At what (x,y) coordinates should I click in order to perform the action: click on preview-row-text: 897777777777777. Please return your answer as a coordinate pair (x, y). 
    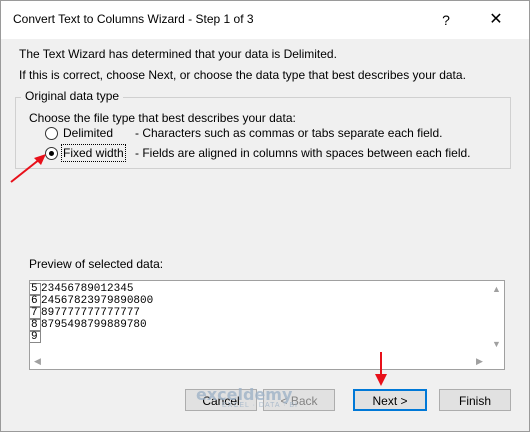
    Looking at the image, I should click on (91, 313).